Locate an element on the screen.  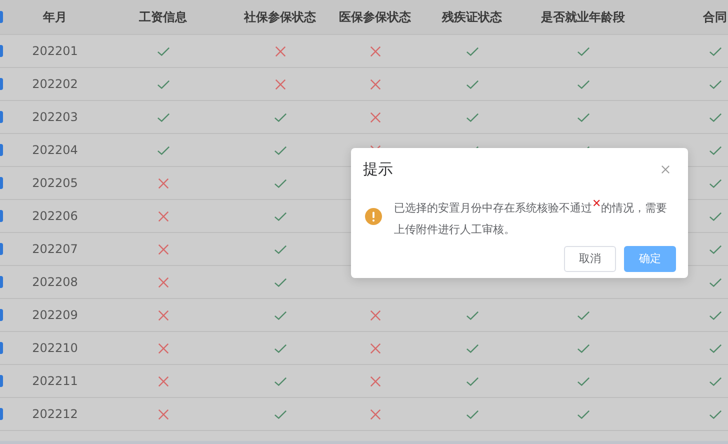
table-cell: 202206 is located at coordinates (55, 216).